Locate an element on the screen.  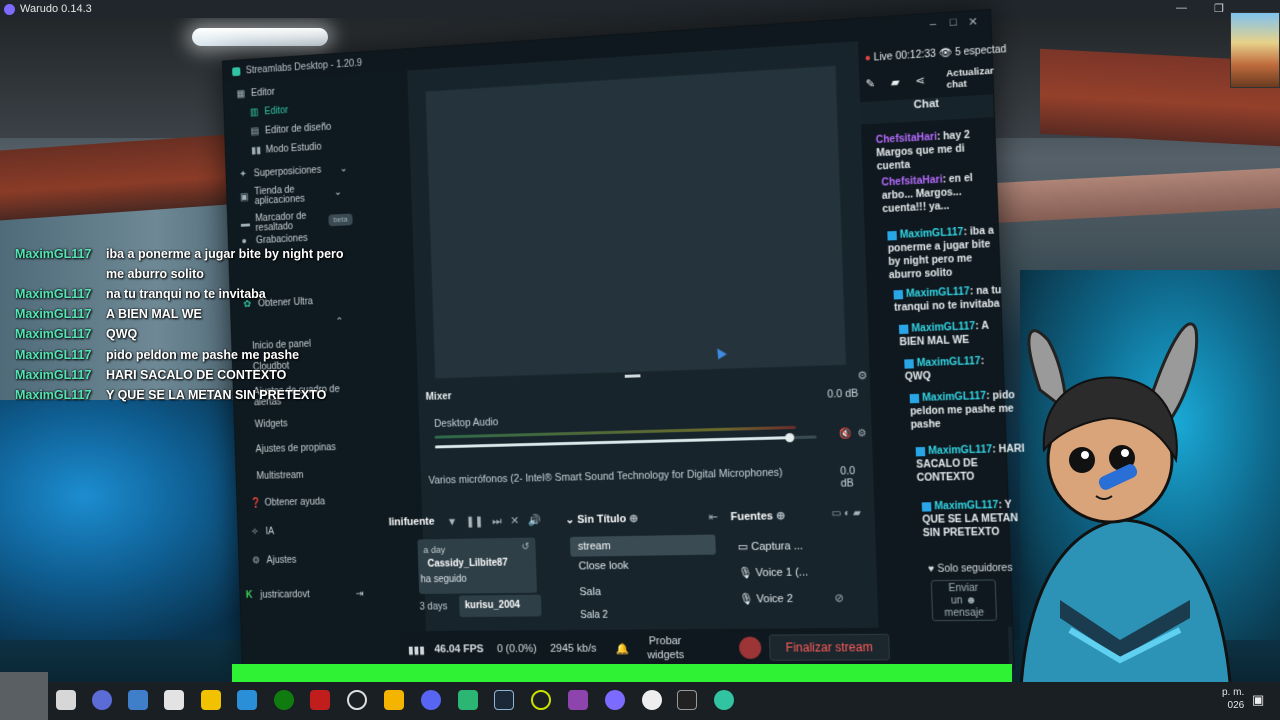
record-button is located at coordinates (750, 647).